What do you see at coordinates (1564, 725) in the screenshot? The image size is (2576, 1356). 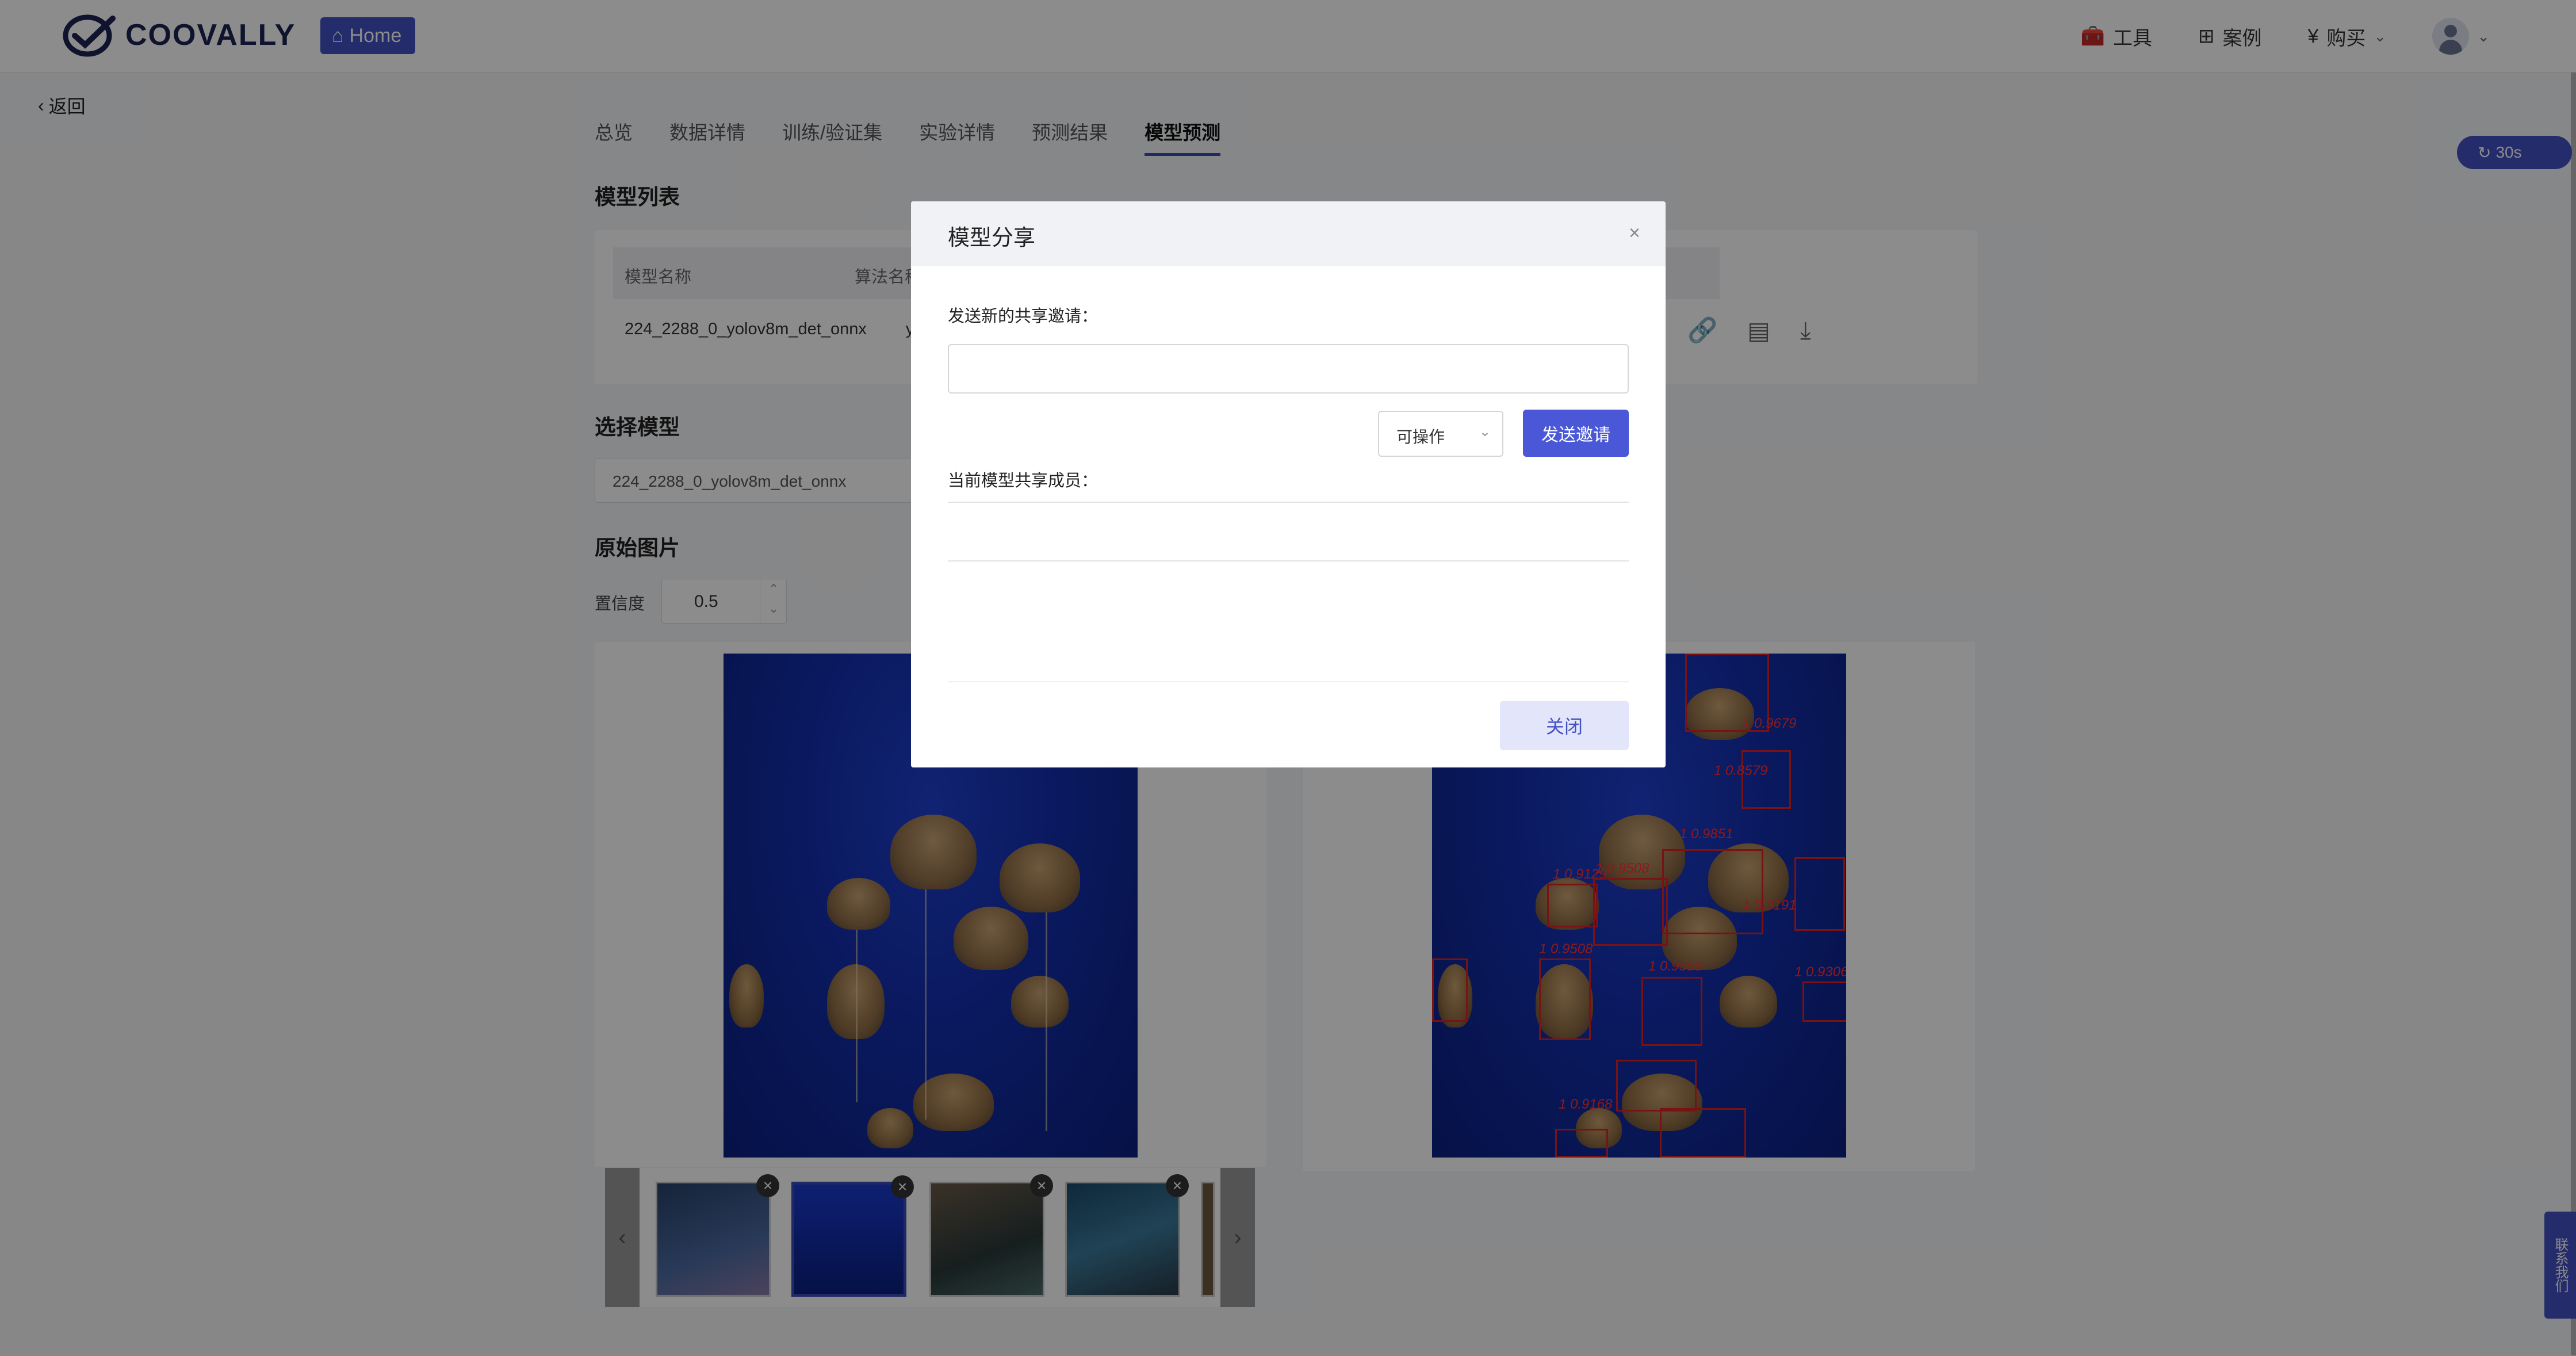 I see `close-button: 关闭` at bounding box center [1564, 725].